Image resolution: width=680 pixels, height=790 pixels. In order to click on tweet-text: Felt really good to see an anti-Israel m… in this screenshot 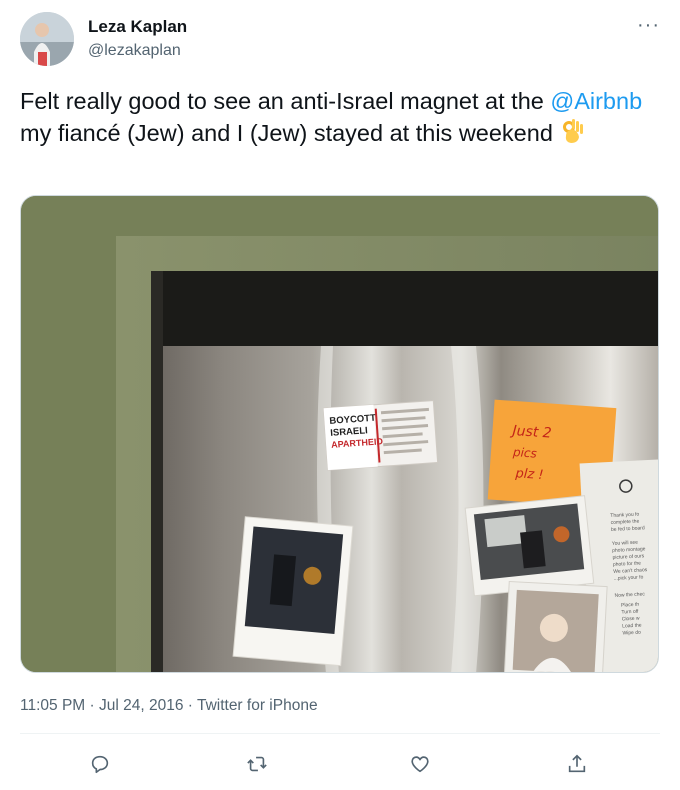, I will do `click(340, 117)`.